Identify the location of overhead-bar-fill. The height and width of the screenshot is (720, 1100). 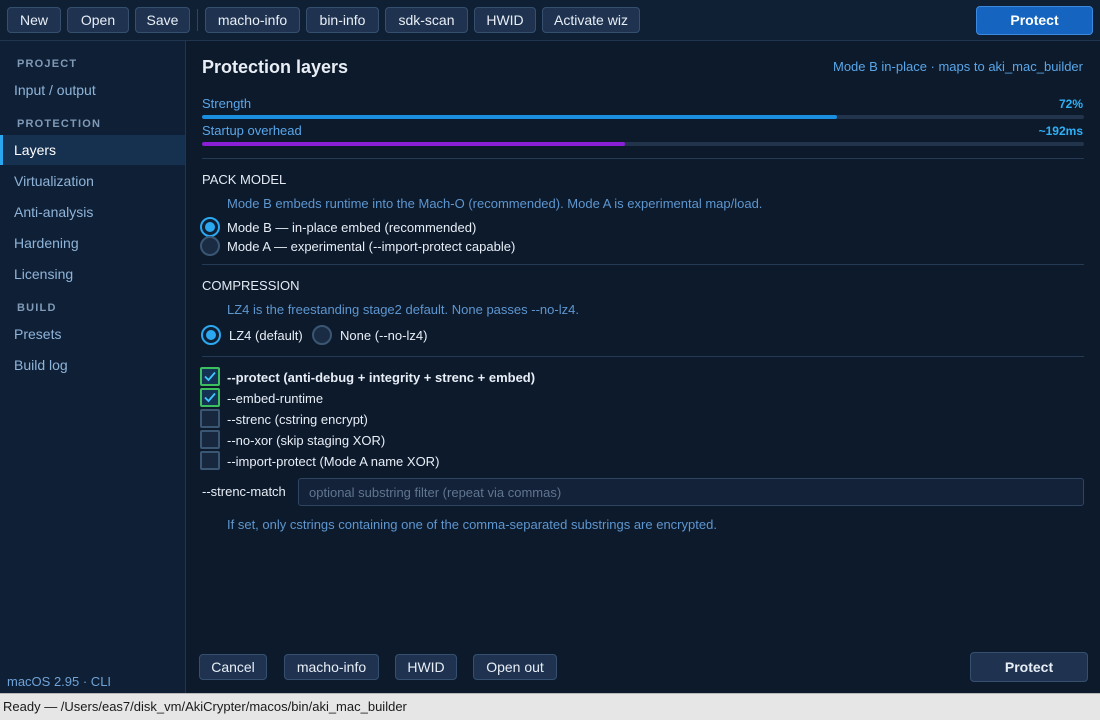
(414, 144).